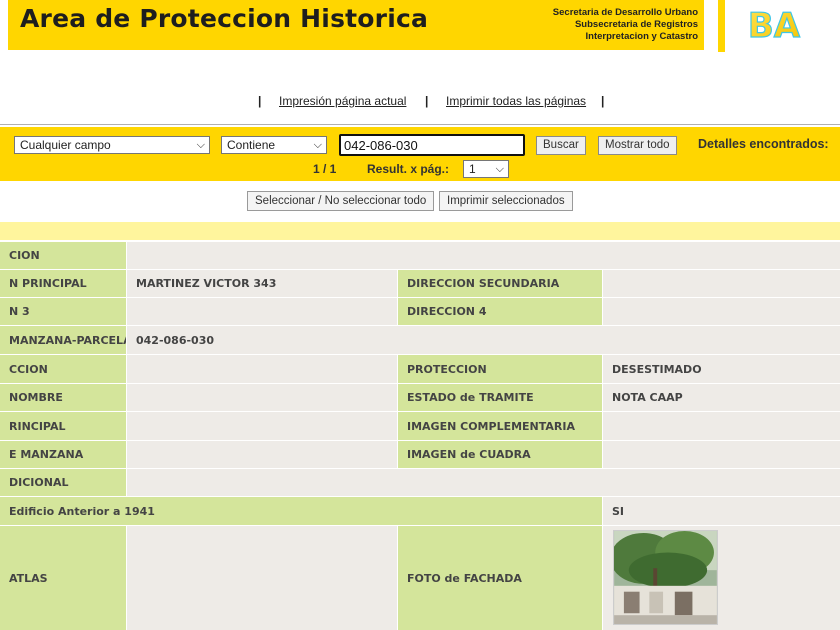 This screenshot has width=840, height=630. Describe the element at coordinates (63, 482) in the screenshot. I see `detail-label: DICIONAL` at that location.